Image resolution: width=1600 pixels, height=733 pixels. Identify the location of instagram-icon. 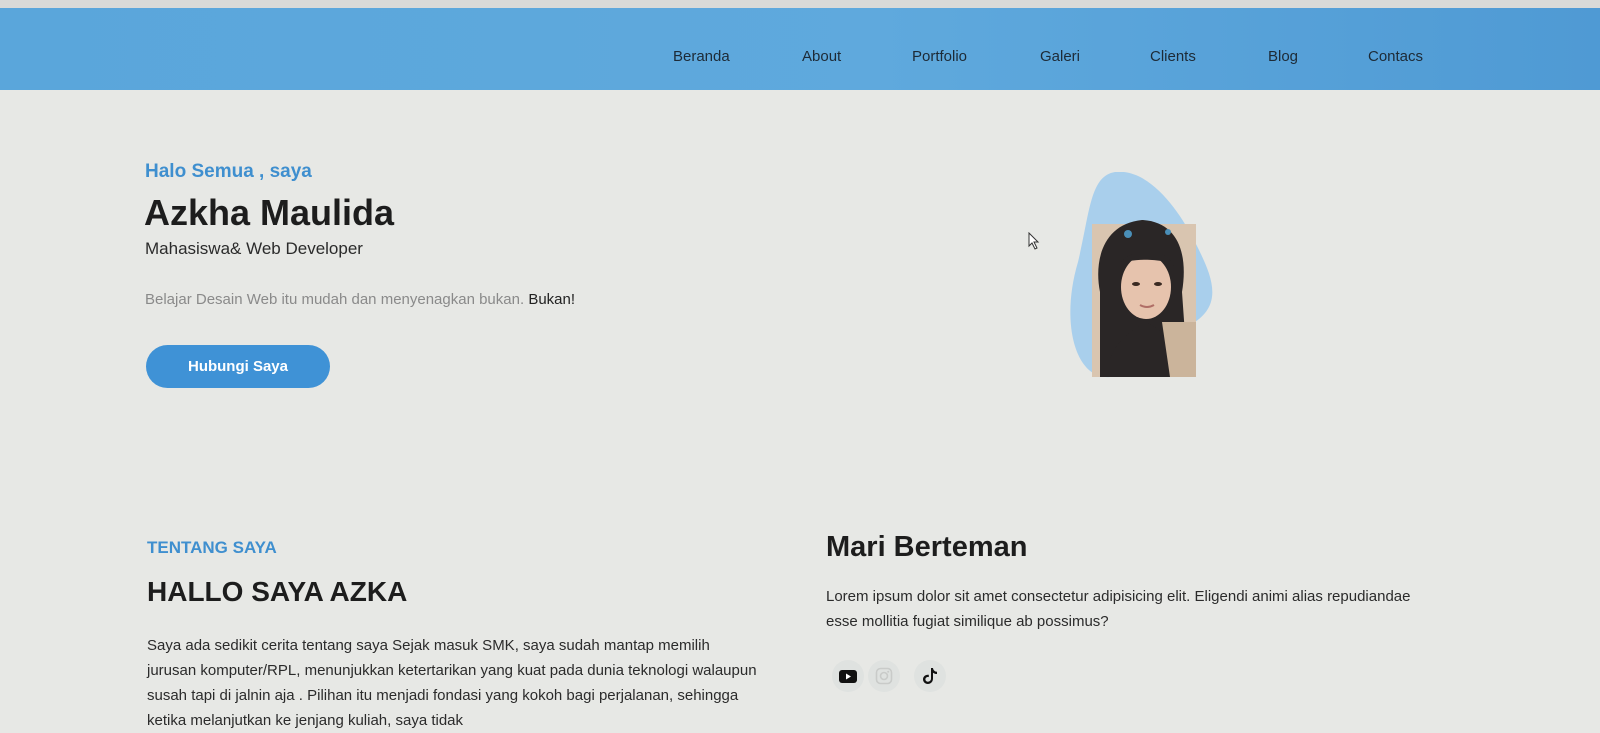
(884, 676).